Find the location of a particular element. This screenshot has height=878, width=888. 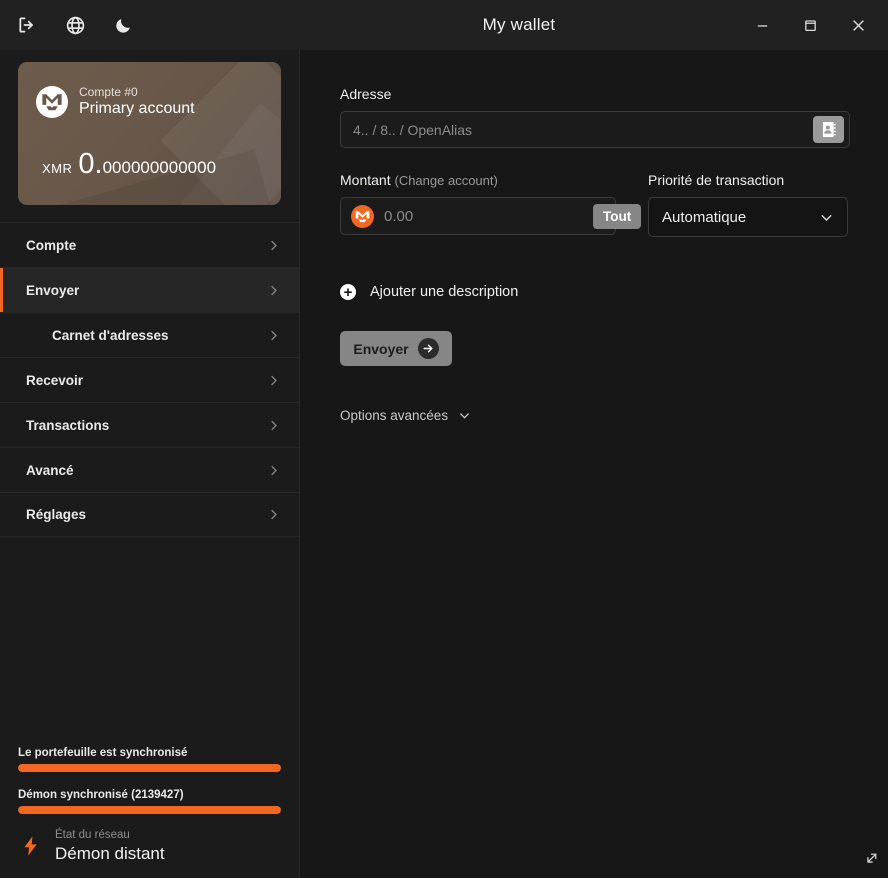

address-field is located at coordinates (595, 129).